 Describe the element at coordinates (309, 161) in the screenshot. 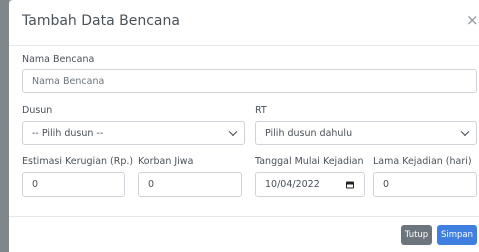

I see `tanggal-mulai-label: Tanggal Mulai Kejadian` at that location.